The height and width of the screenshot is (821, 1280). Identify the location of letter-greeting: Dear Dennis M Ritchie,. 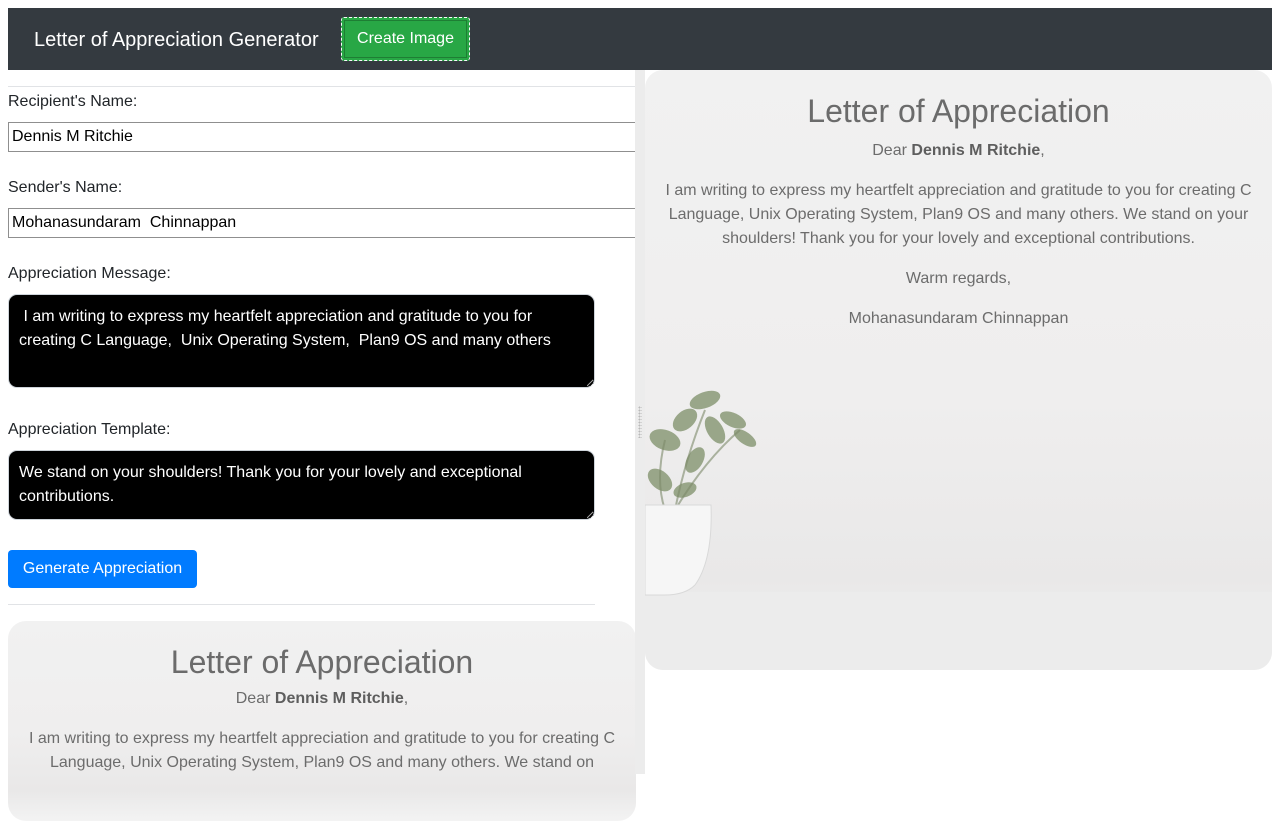
(958, 151).